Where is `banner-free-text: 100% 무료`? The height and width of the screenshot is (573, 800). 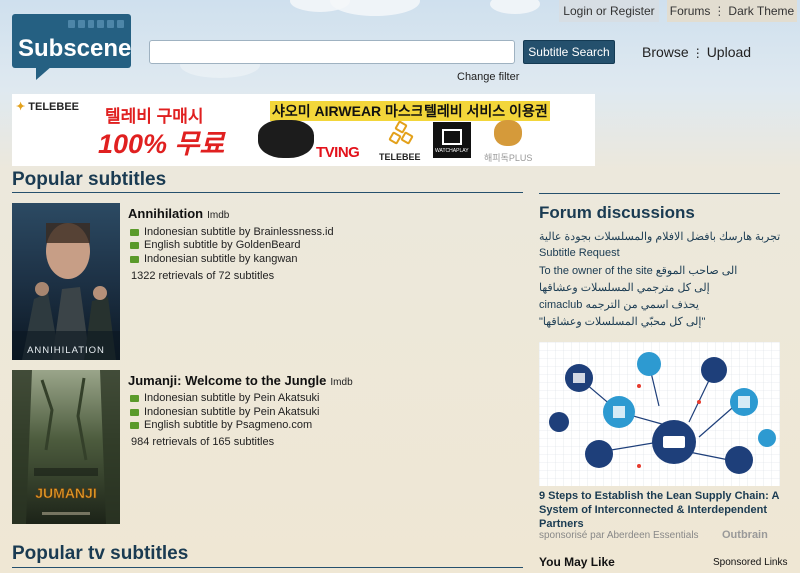 banner-free-text: 100% 무료 is located at coordinates (161, 144).